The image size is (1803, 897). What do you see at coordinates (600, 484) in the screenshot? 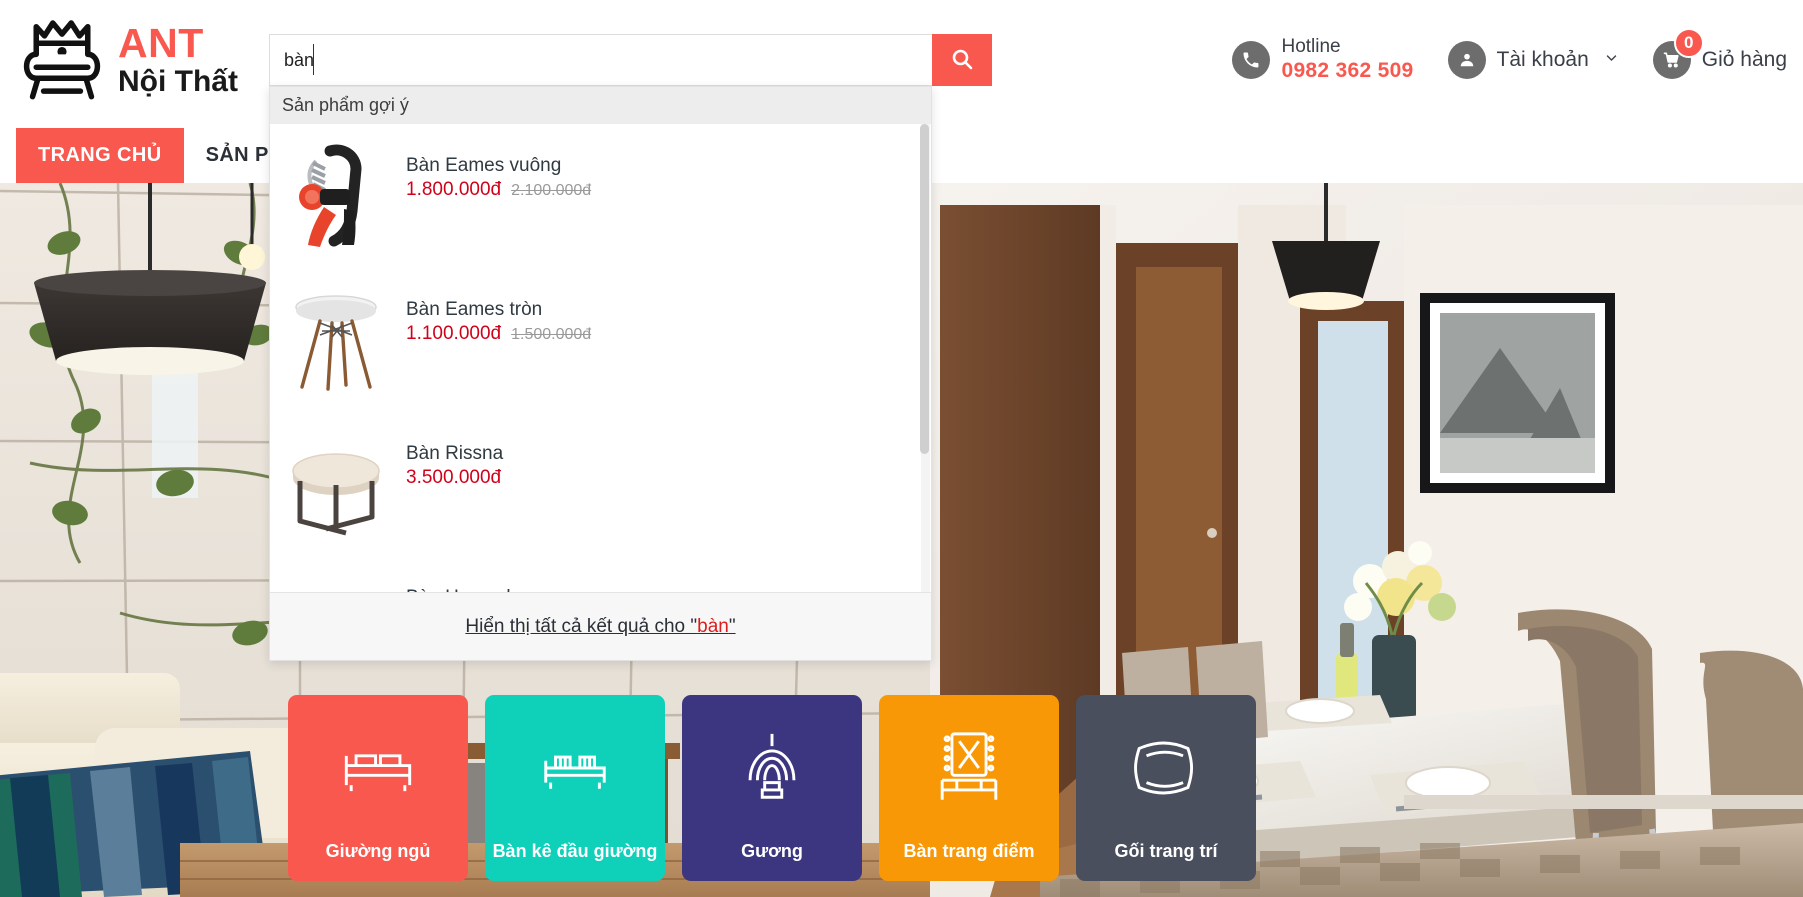
I see `suggestion-item: Bàn Rissna 3.500.000đ` at bounding box center [600, 484].